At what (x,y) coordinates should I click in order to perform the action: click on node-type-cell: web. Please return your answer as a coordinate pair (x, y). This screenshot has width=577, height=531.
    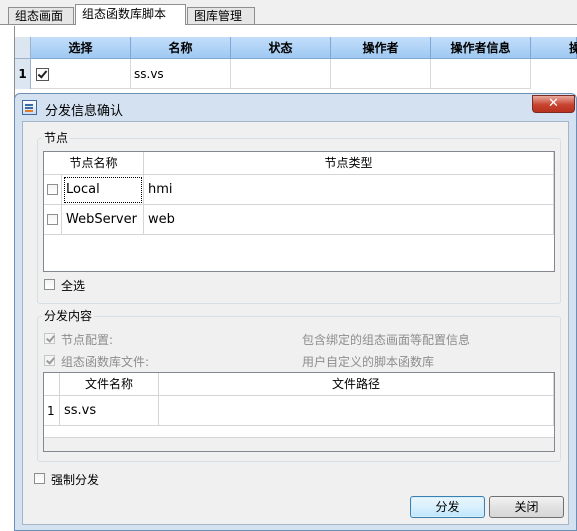
    Looking at the image, I should click on (349, 220).